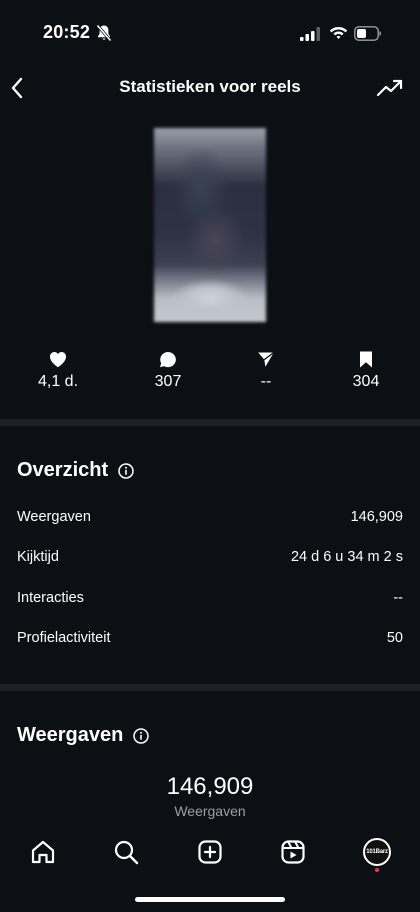 The width and height of the screenshot is (420, 912). I want to click on row-value: 50, so click(394, 638).